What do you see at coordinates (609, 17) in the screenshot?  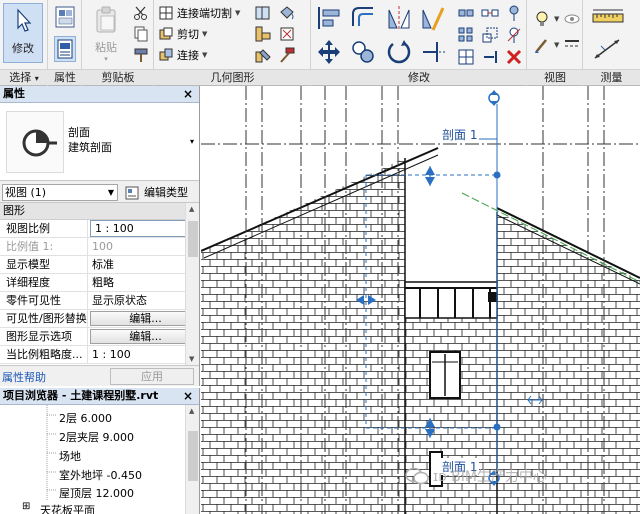 I see `measure-button` at bounding box center [609, 17].